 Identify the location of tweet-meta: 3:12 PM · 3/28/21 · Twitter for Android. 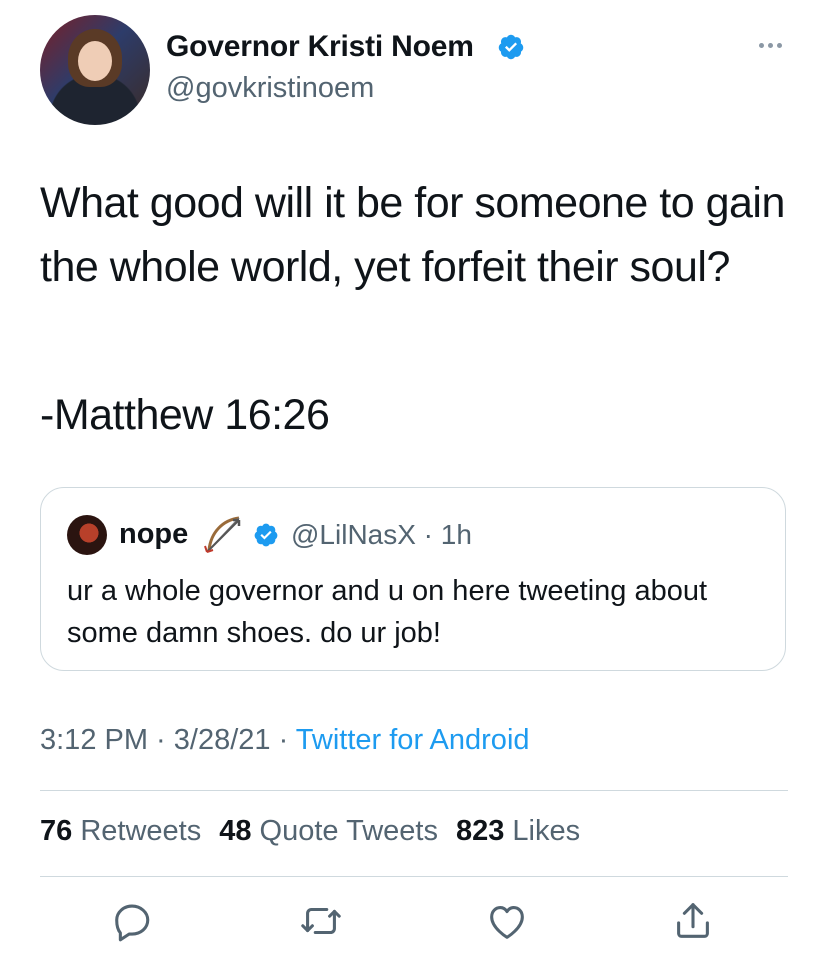
(285, 740).